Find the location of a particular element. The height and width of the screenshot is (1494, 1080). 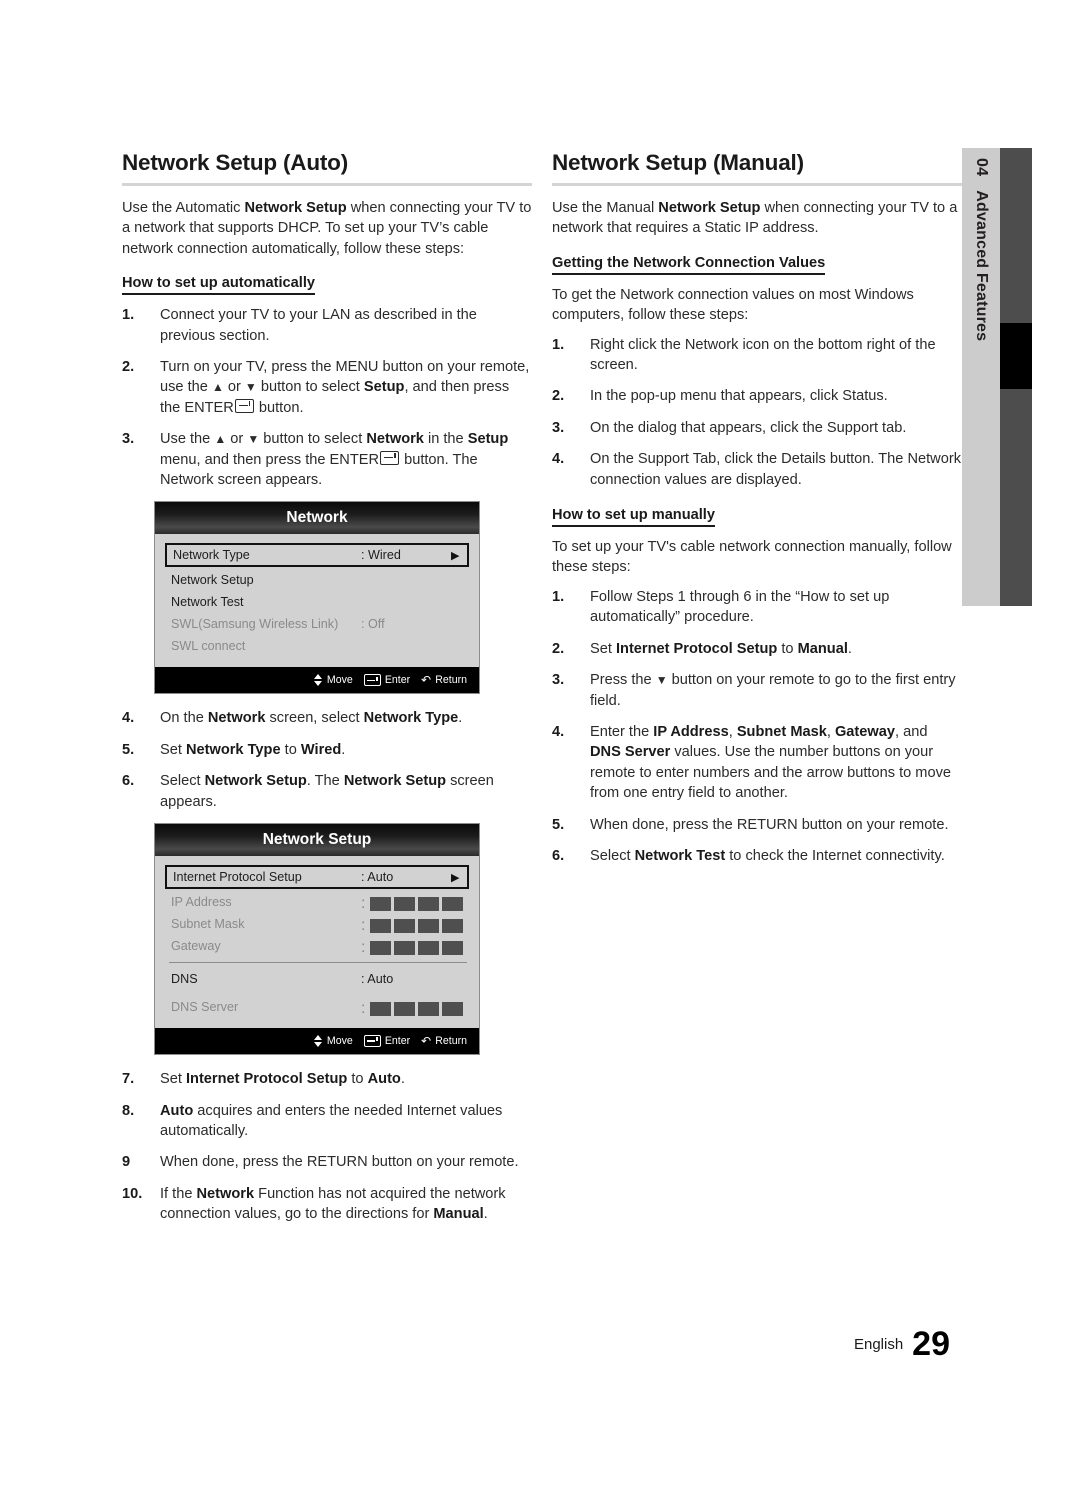

step-number: 1. is located at coordinates (558, 344).